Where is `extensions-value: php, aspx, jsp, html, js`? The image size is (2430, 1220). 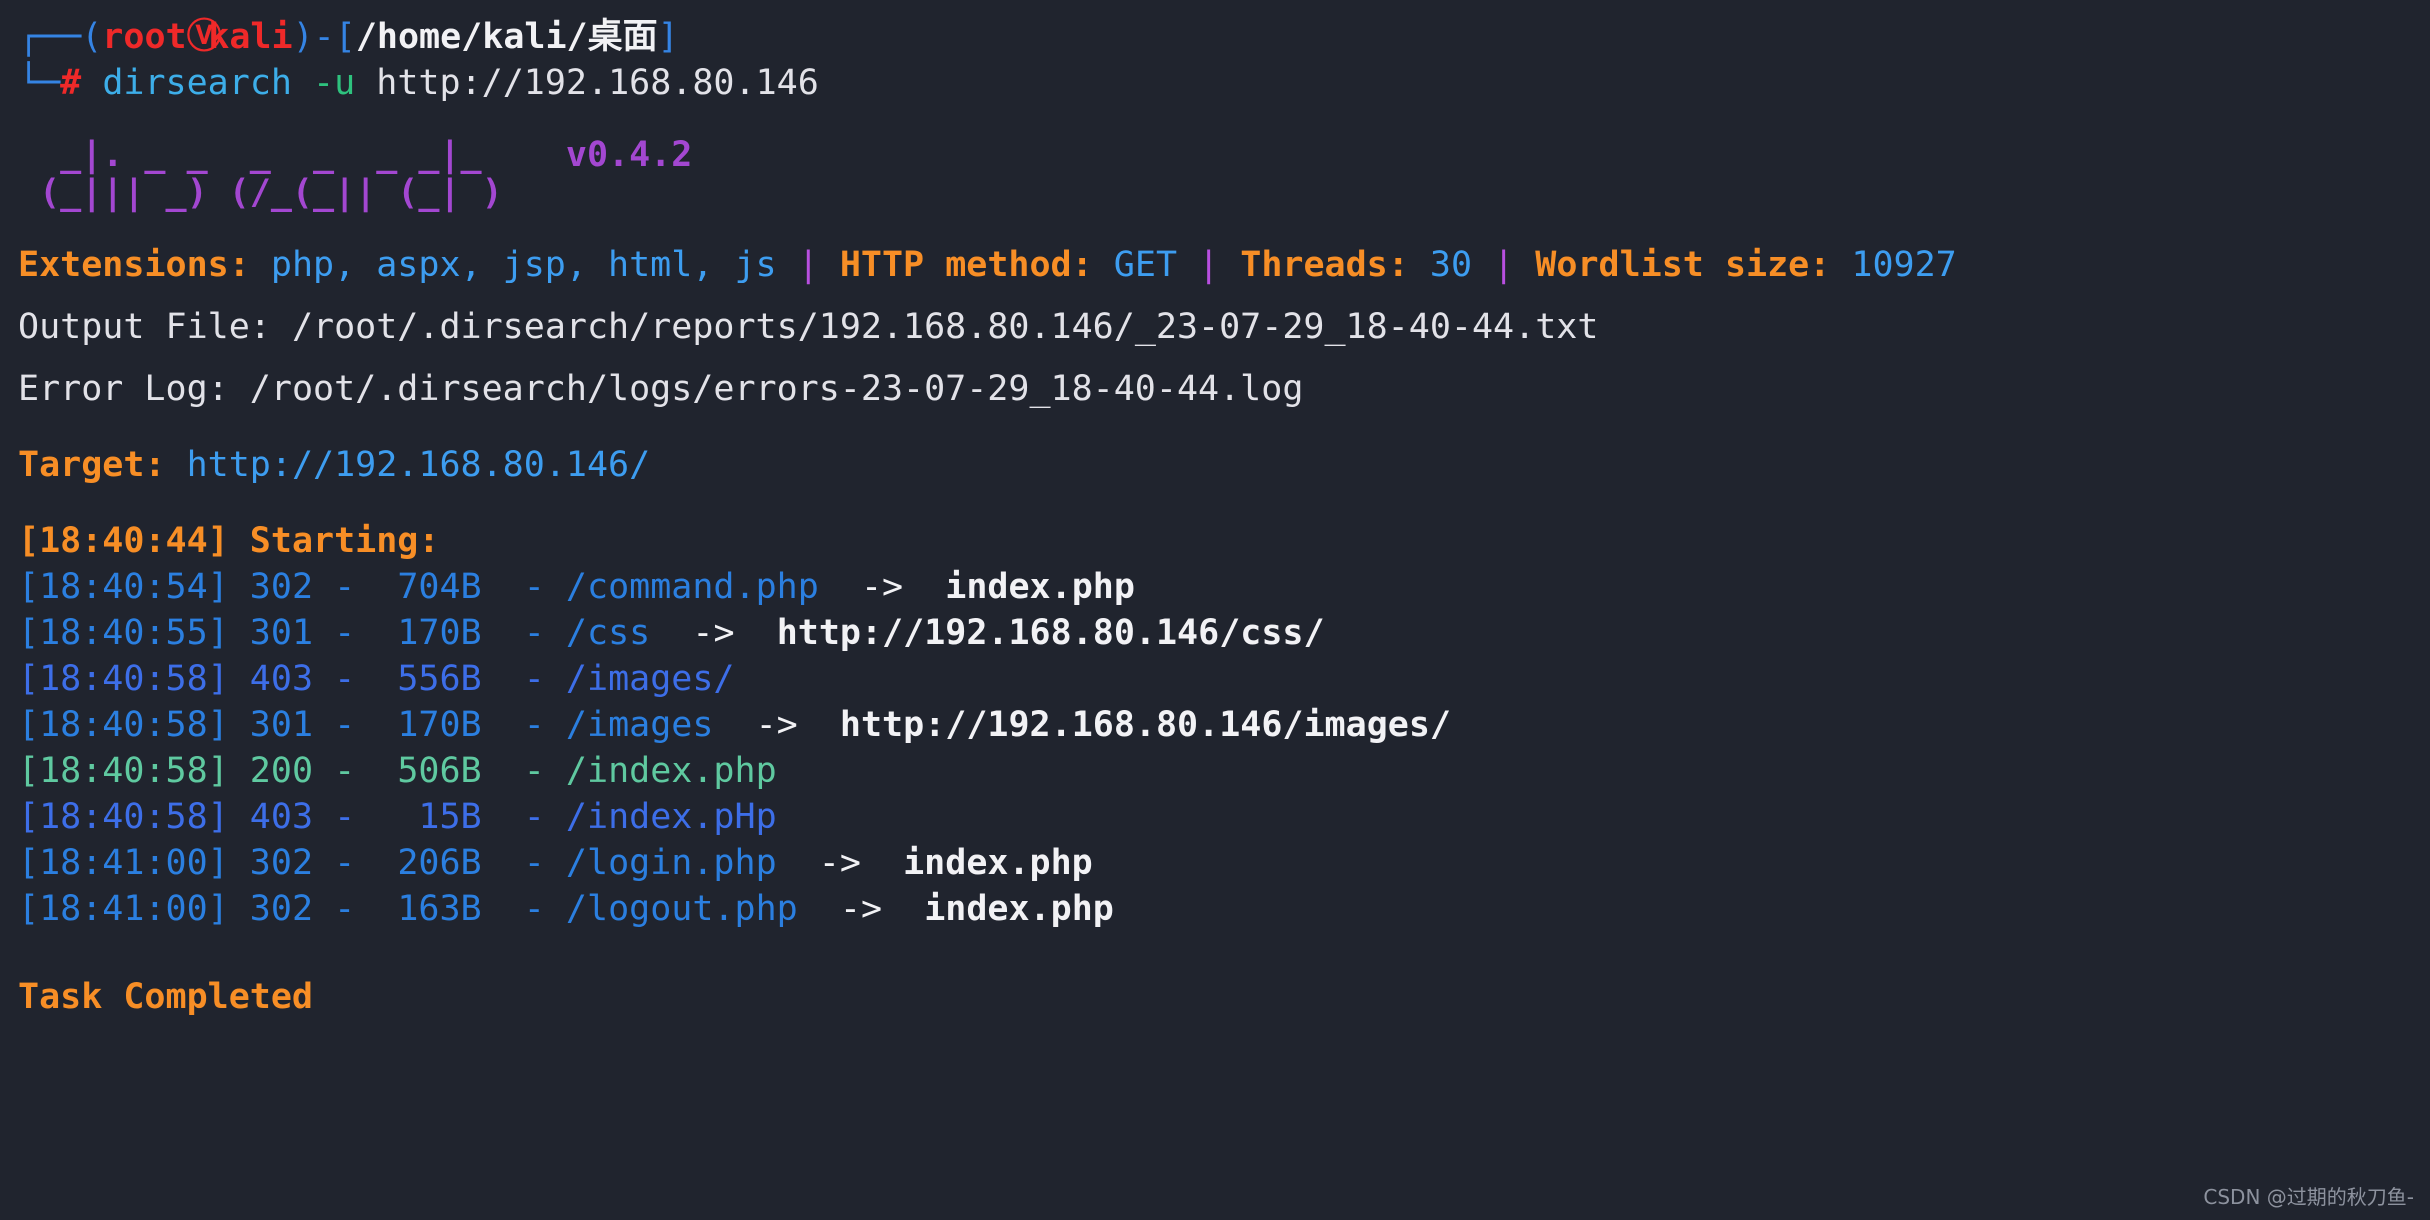 extensions-value: php, aspx, jsp, html, js is located at coordinates (523, 265).